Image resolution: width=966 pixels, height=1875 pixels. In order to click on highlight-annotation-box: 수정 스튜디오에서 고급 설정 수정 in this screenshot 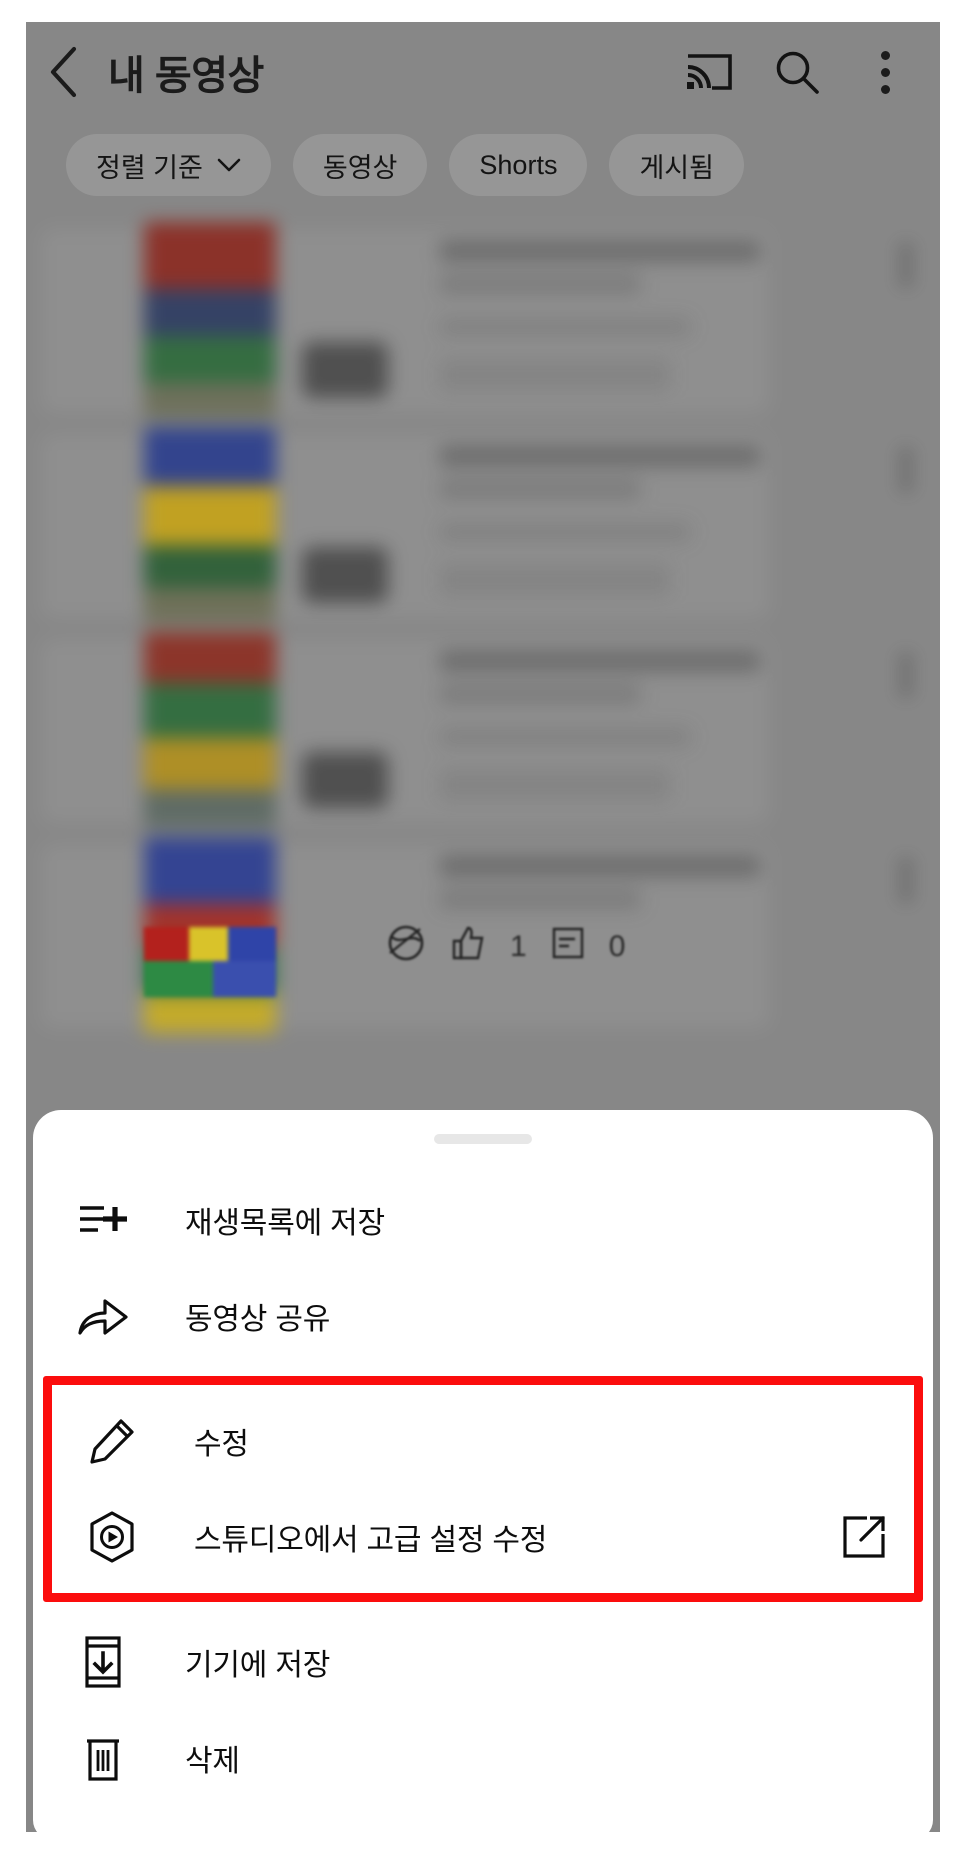, I will do `click(483, 1489)`.